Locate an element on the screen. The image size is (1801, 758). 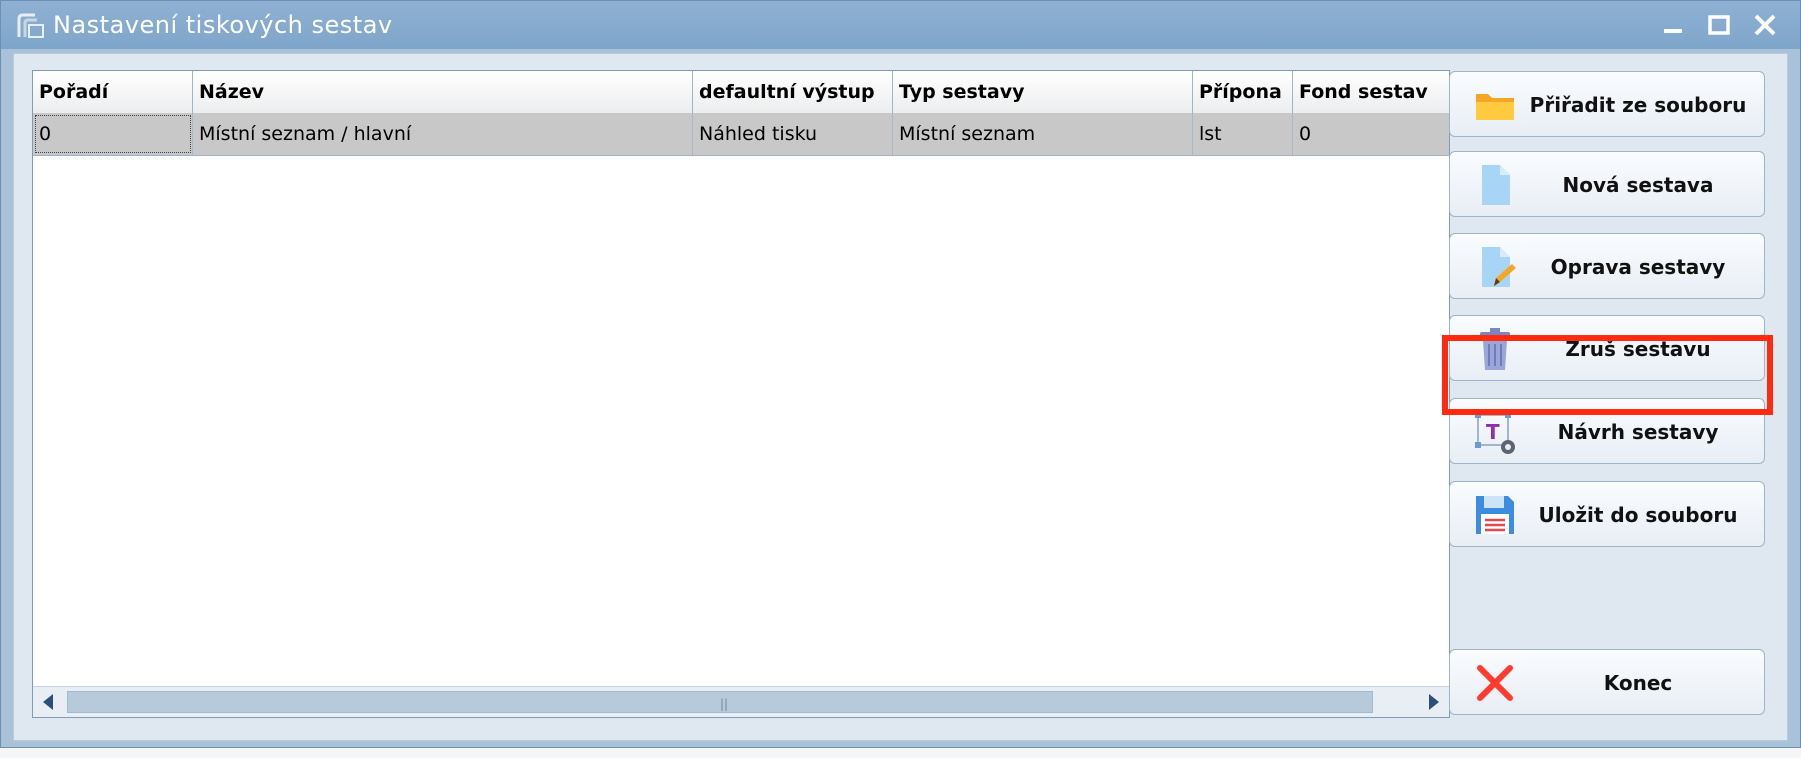
svg-text: T is located at coordinates (1493, 432).